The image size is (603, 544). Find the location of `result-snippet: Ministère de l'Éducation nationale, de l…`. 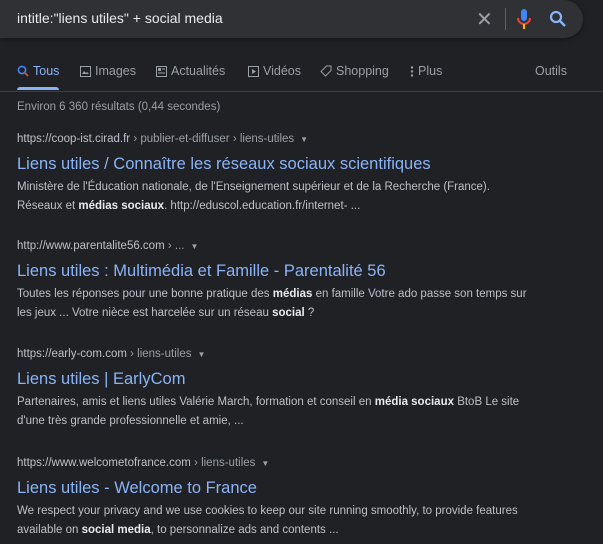

result-snippet: Ministère de l'Éducation nationale, de l… is located at coordinates (277, 197).